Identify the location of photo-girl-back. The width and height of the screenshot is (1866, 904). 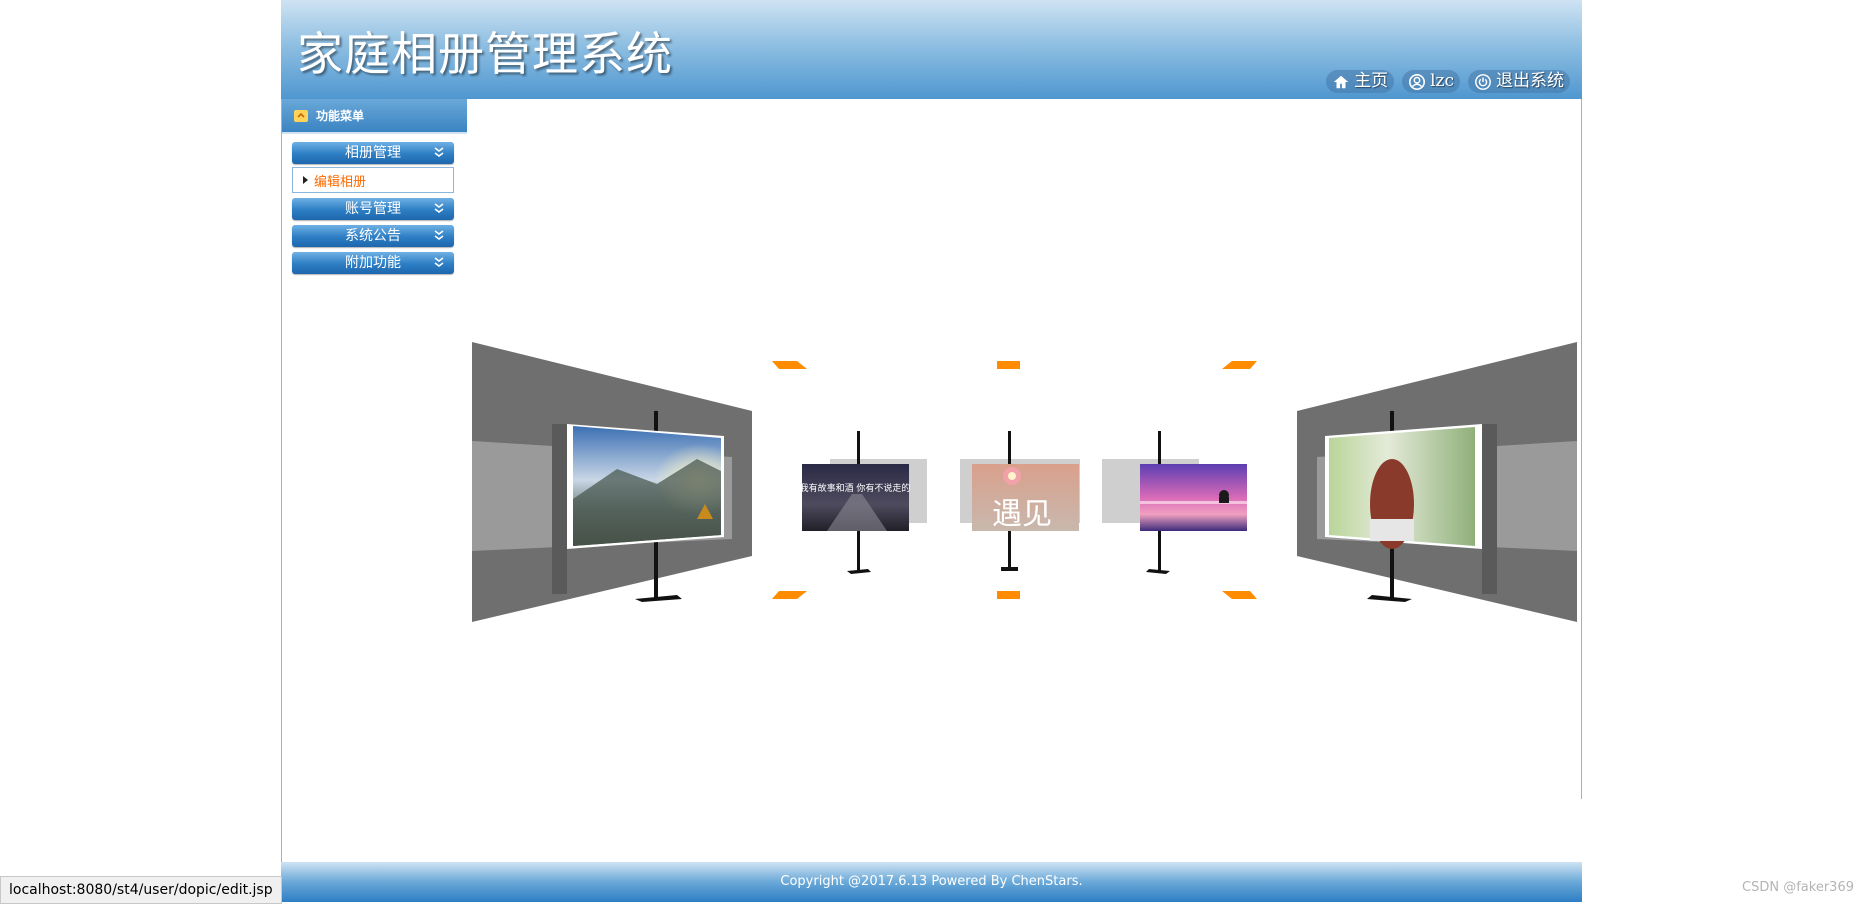
(1403, 486).